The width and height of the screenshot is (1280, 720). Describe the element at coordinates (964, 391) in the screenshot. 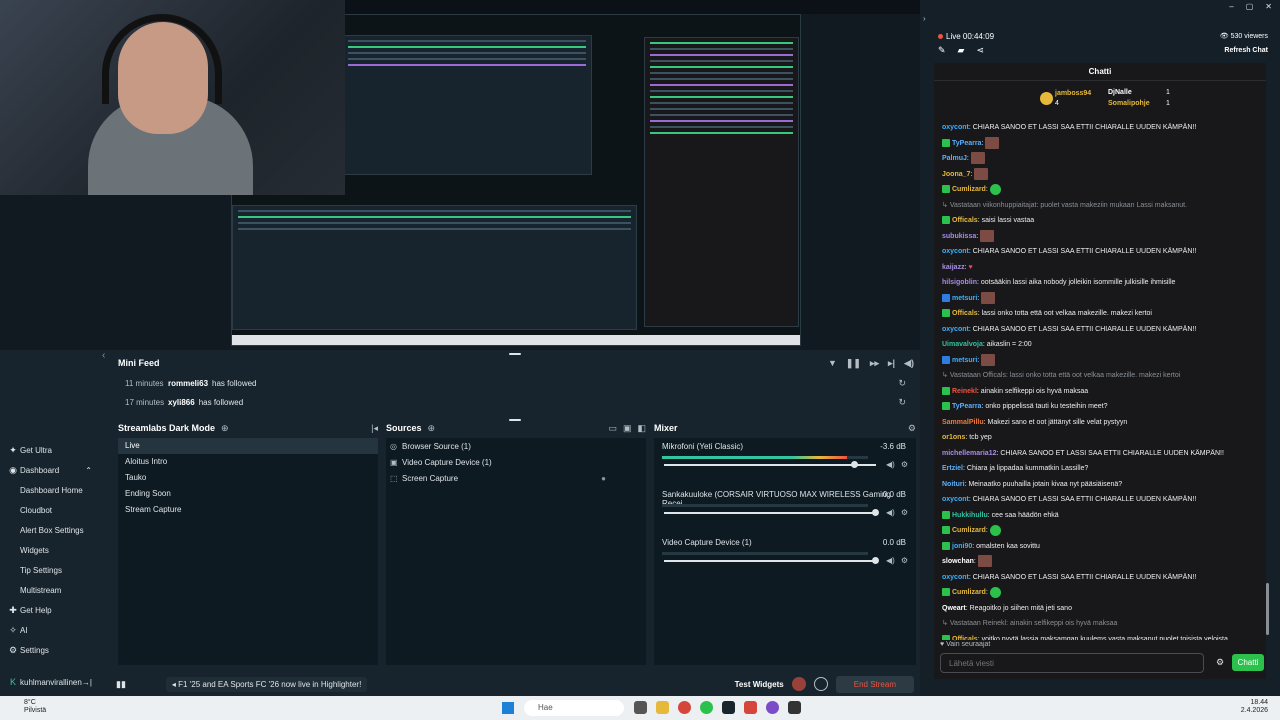

I see `chat-username: Reinekl` at that location.